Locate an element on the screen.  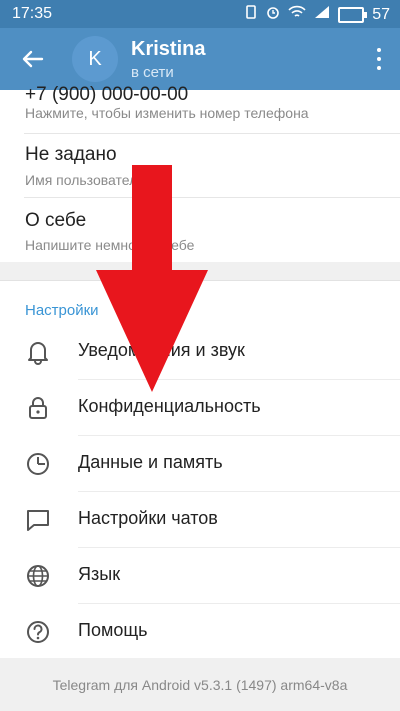
settings-item-notifications: Уведомления и звук is located at coordinates (200, 352).